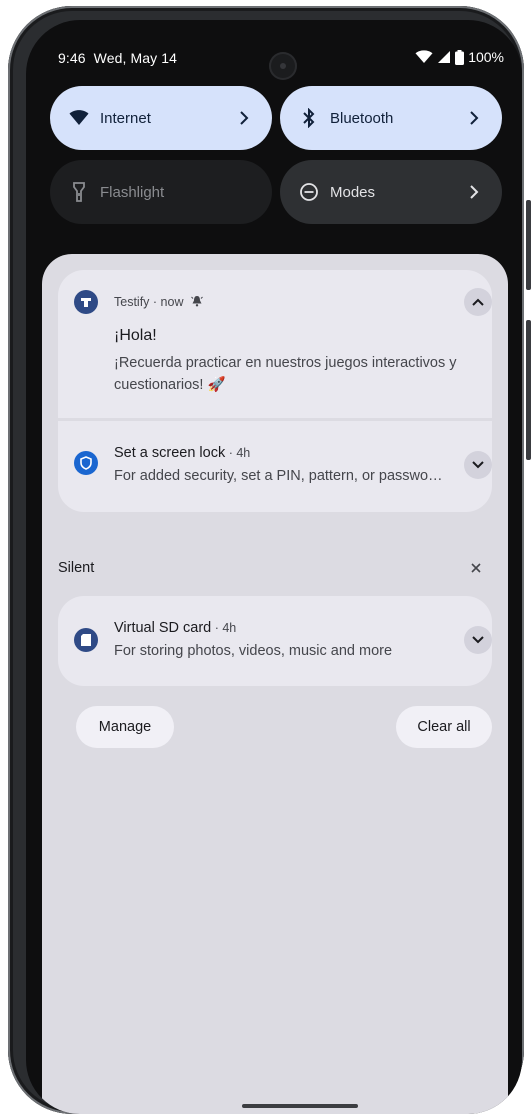  I want to click on screen-lock-header: Set a screen lock · 4h, so click(182, 453).